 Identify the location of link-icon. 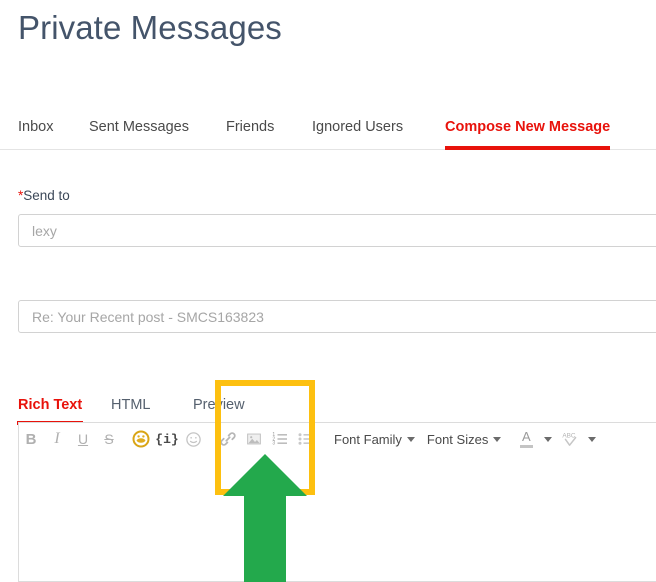
(228, 439).